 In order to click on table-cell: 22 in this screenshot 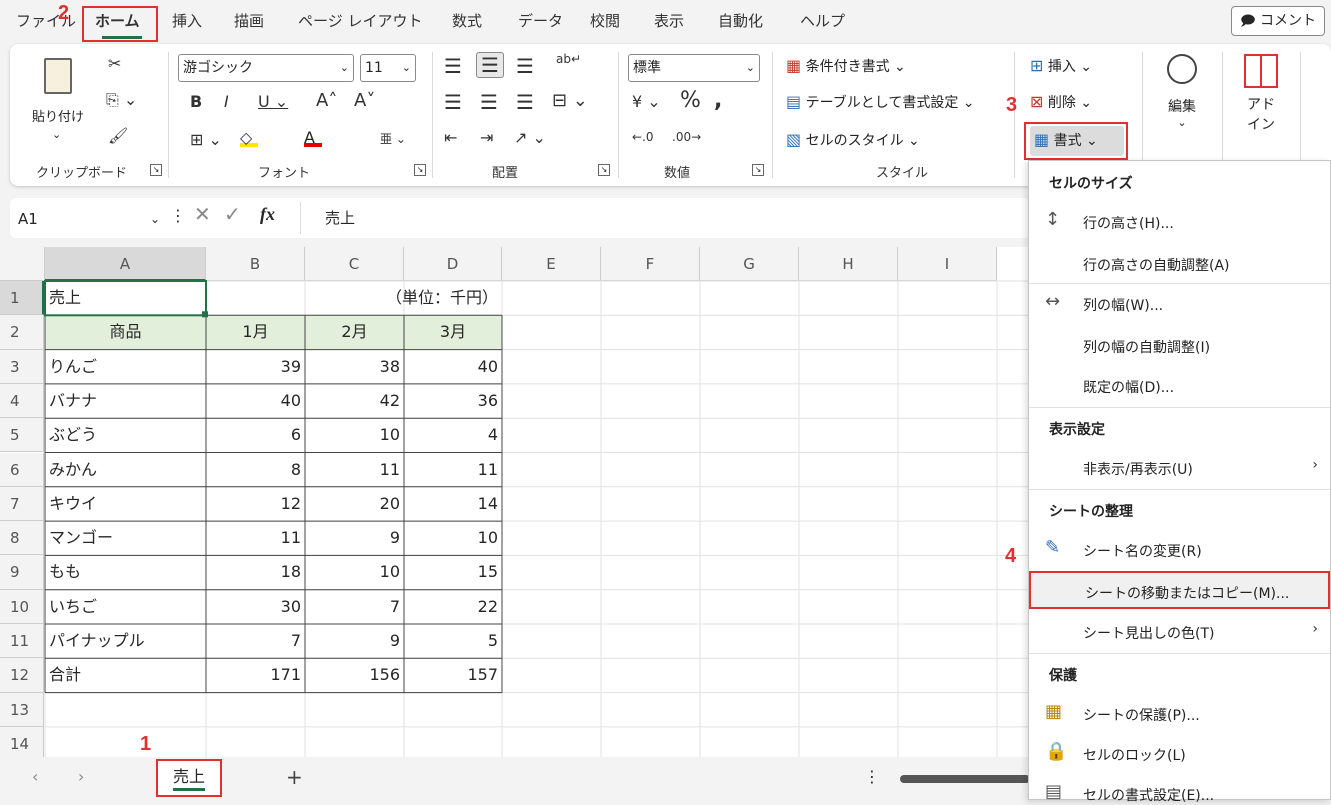, I will do `click(453, 607)`.